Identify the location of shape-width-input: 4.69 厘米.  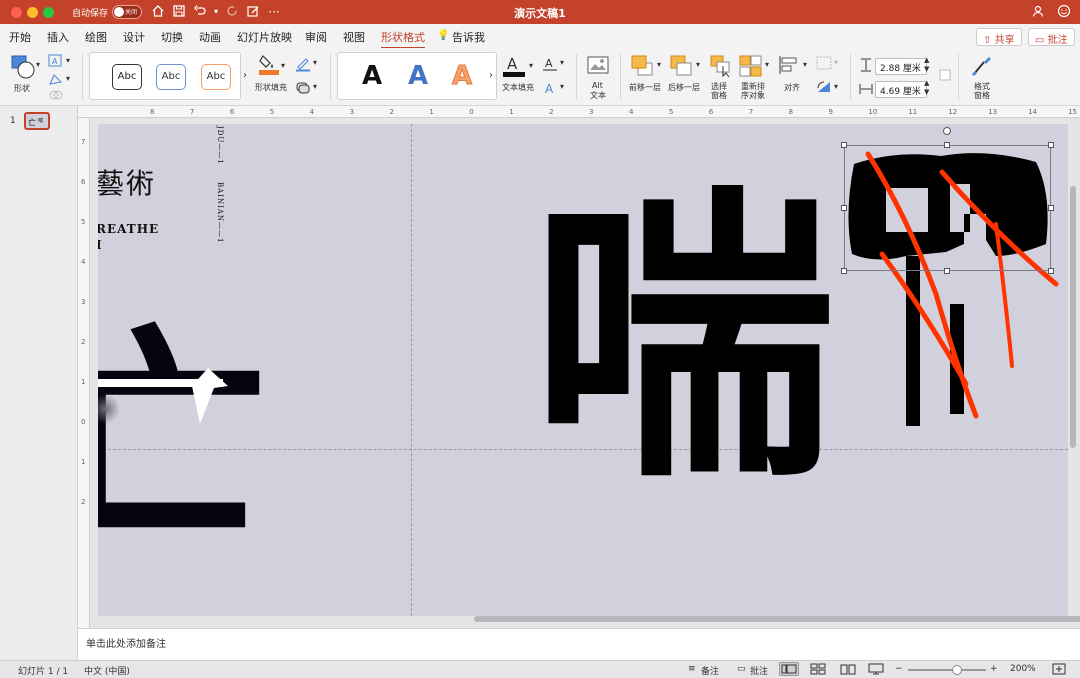
(901, 89).